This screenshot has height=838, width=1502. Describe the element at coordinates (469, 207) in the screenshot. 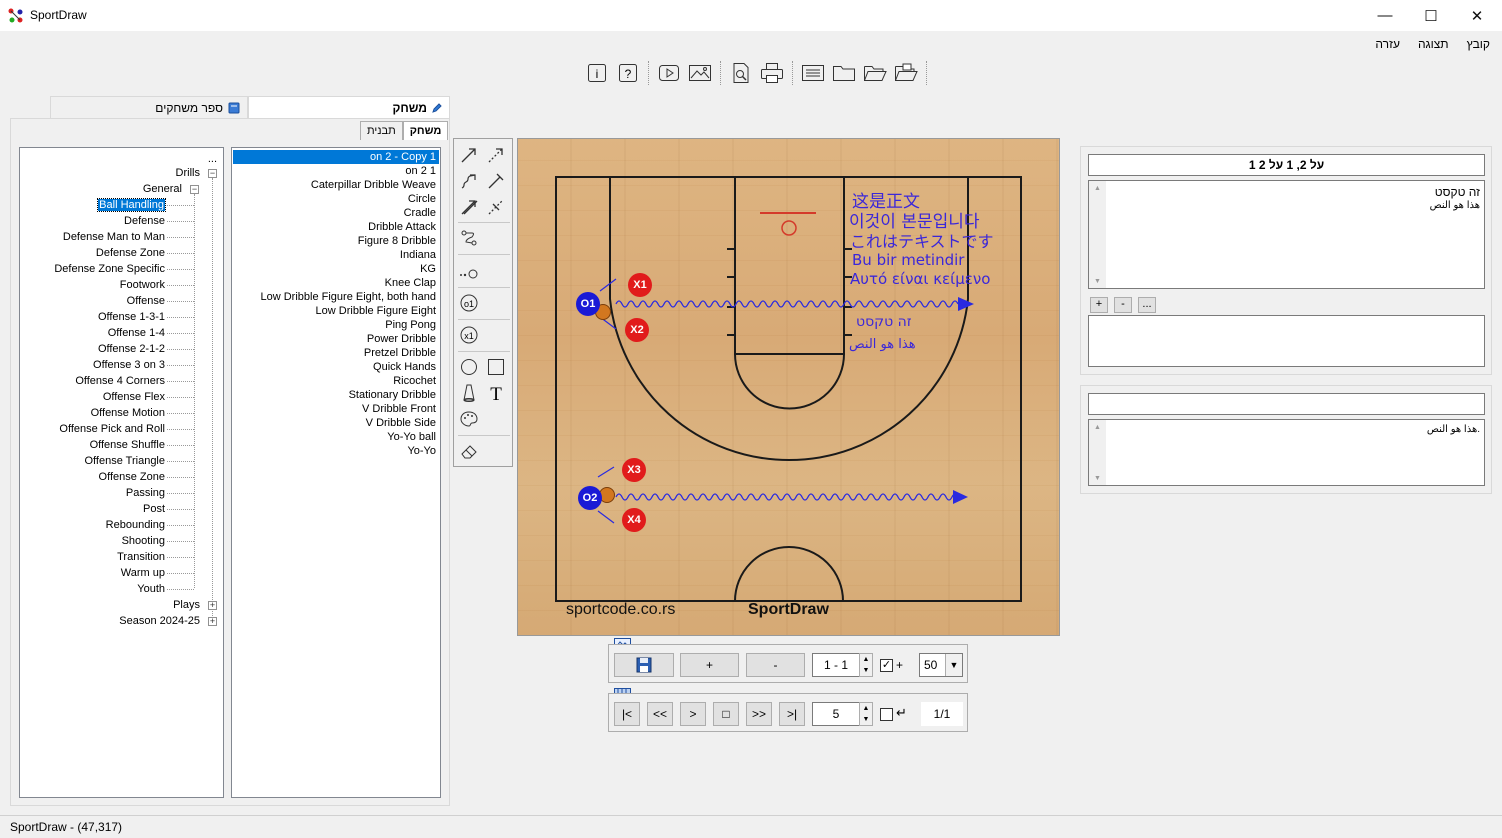

I see `handoff-arrow-icon` at that location.